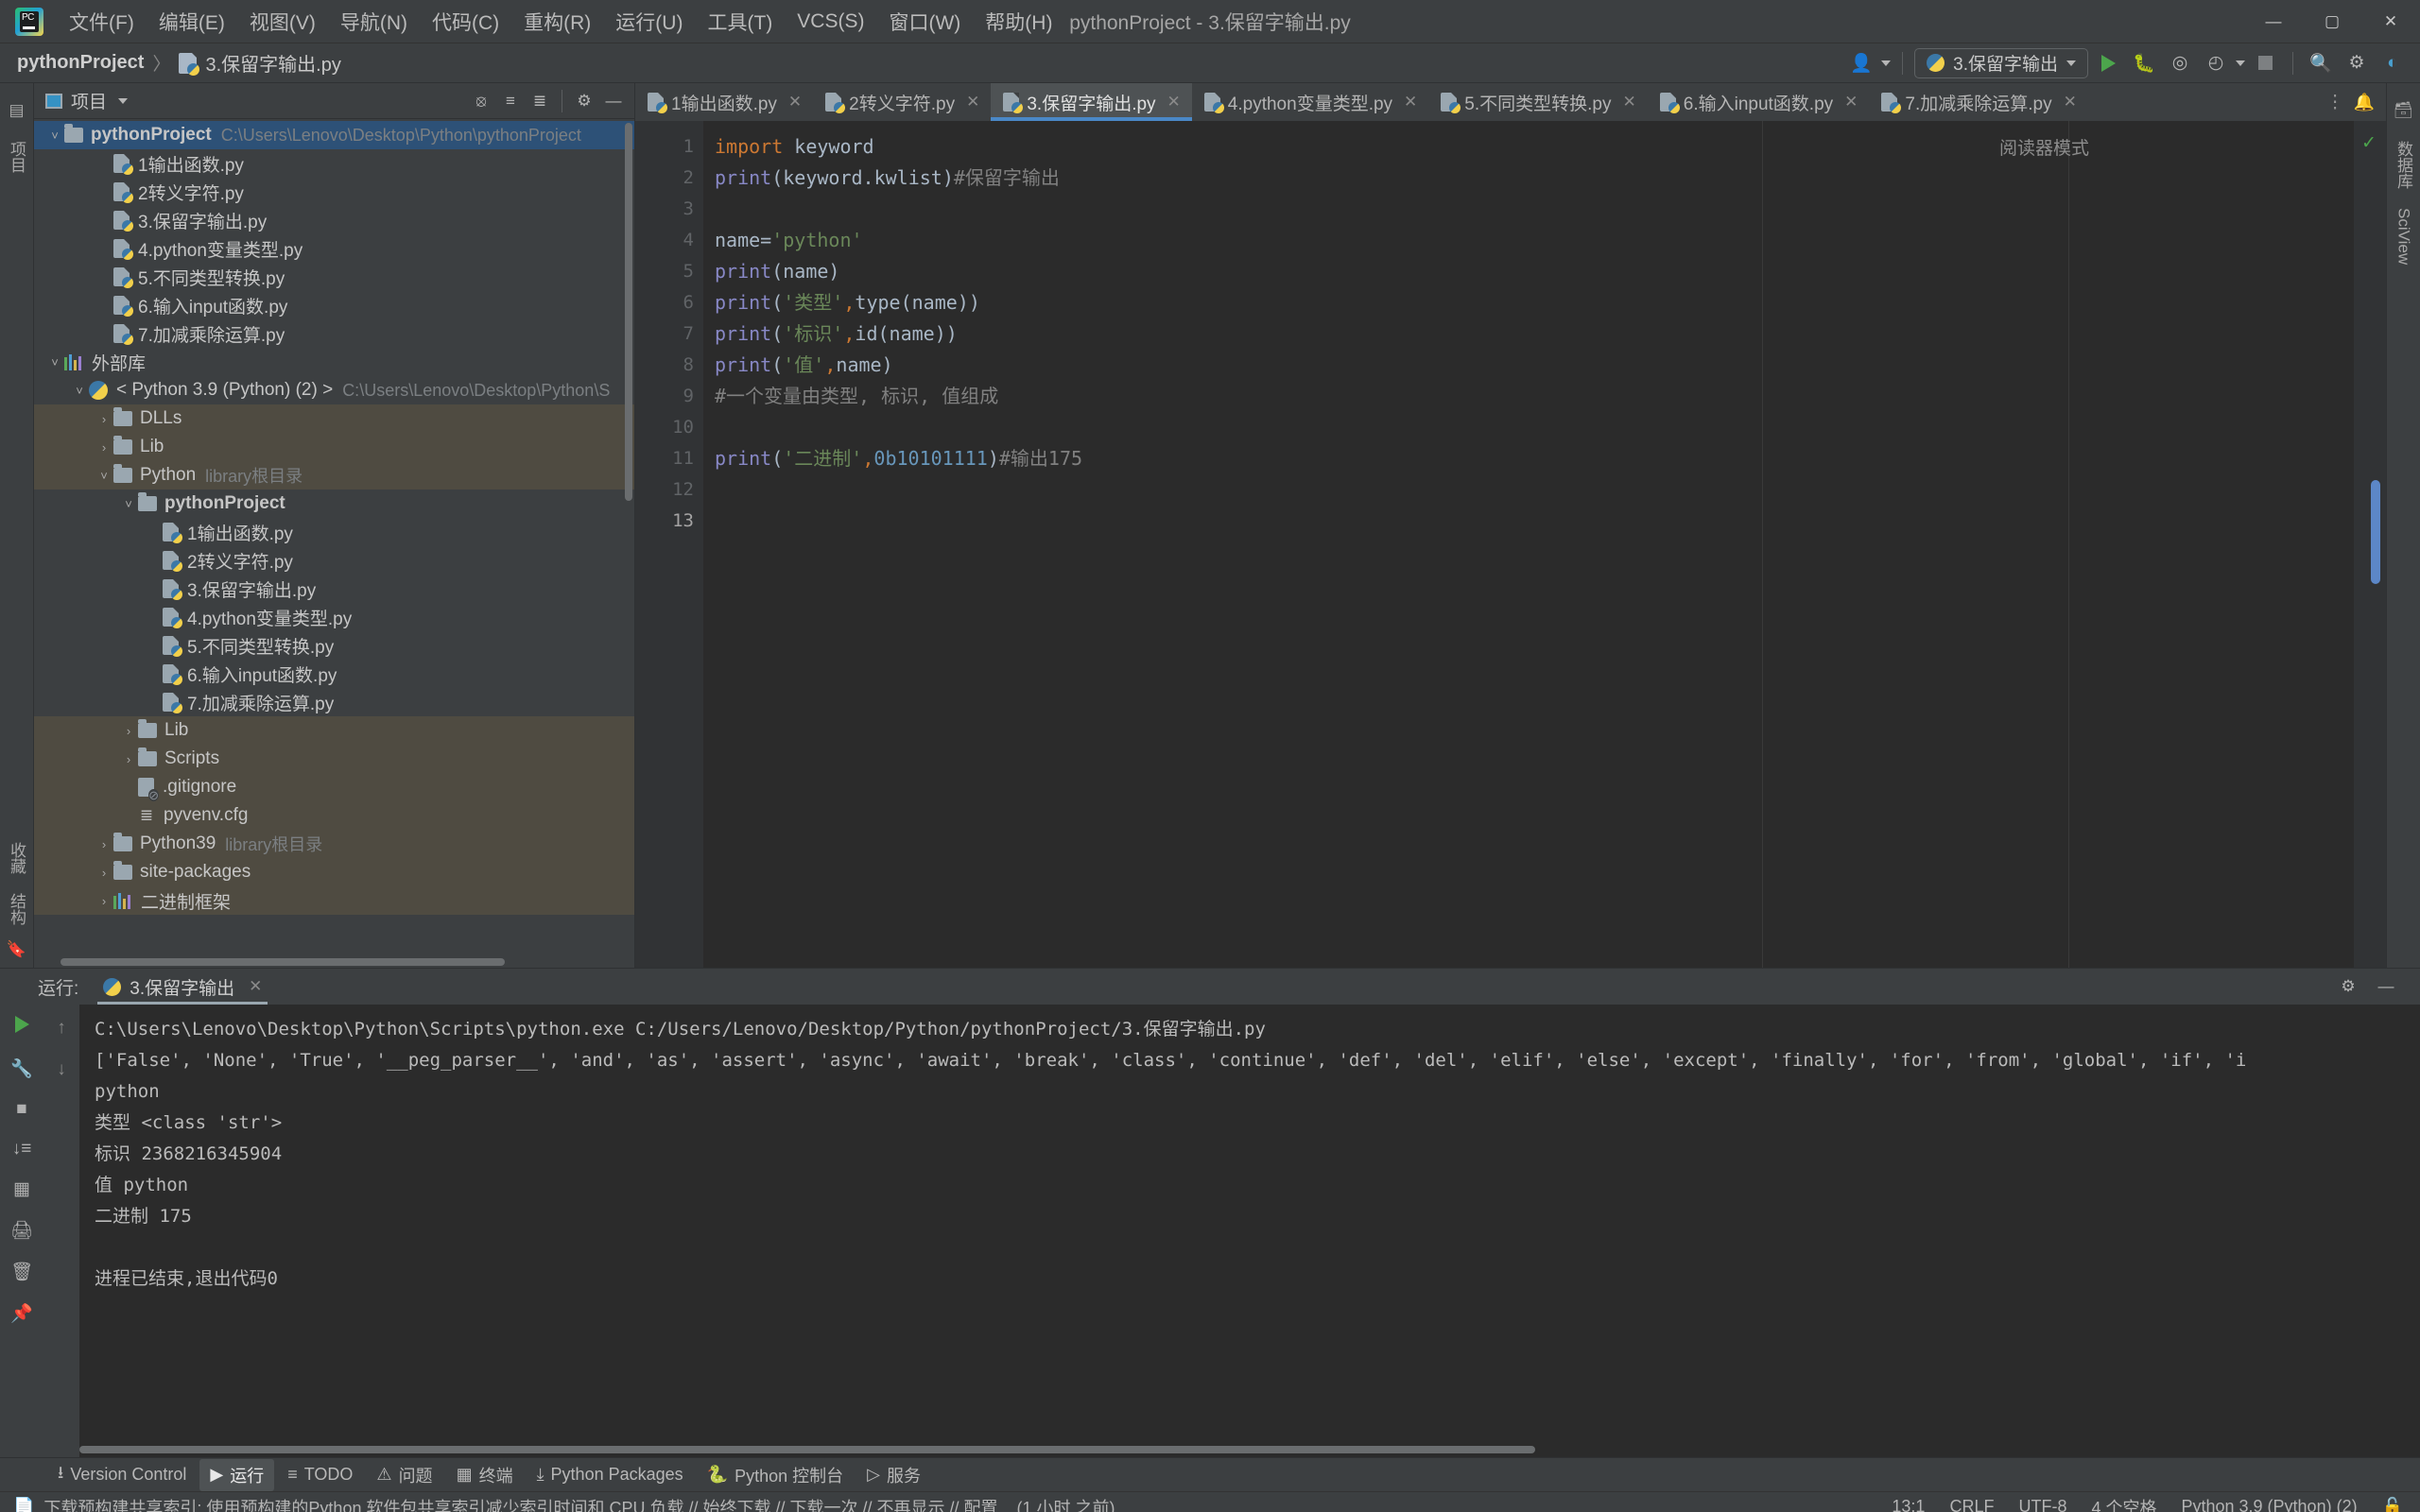 This screenshot has height=1512, width=2420. What do you see at coordinates (2392, 1504) in the screenshot?
I see `lock-icon: 🔓` at bounding box center [2392, 1504].